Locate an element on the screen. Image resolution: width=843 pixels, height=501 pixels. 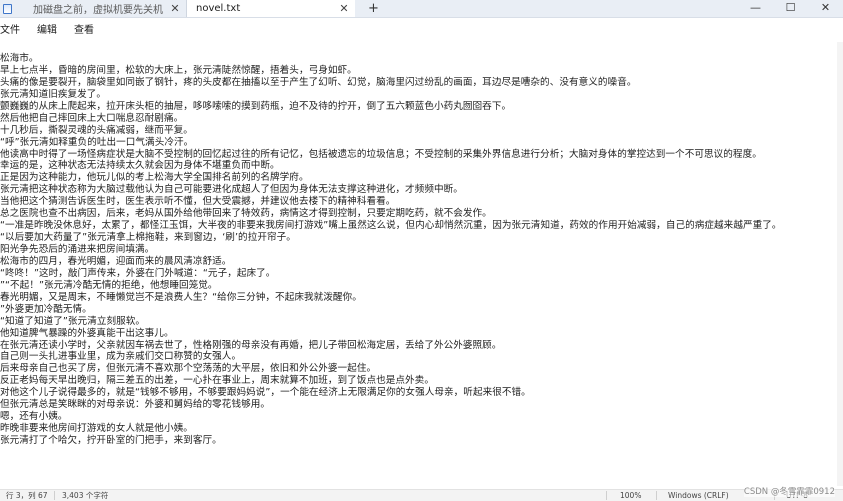
text-line: 阳光争先恐后的涌进来把房间填满。 is located at coordinates (77, 249).